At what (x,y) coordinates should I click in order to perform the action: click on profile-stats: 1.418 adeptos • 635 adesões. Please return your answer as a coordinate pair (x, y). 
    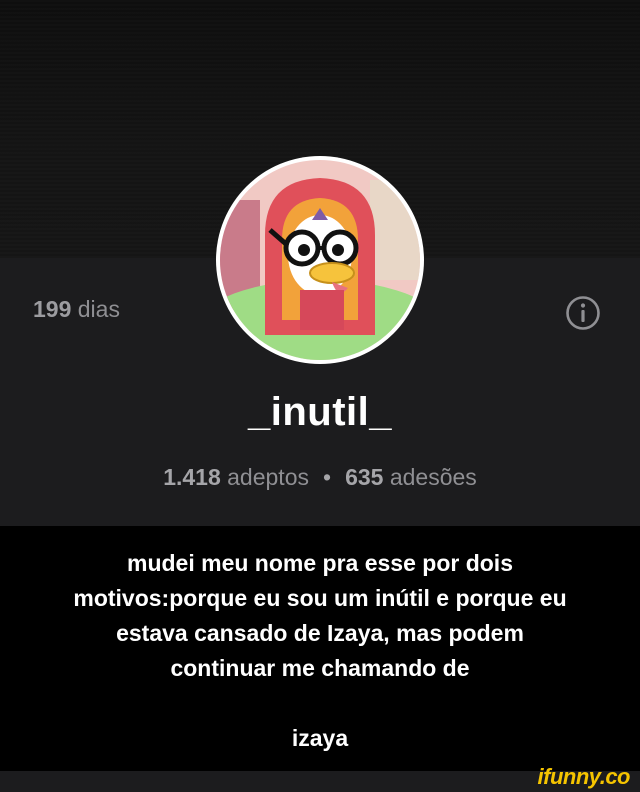
    Looking at the image, I should click on (320, 477).